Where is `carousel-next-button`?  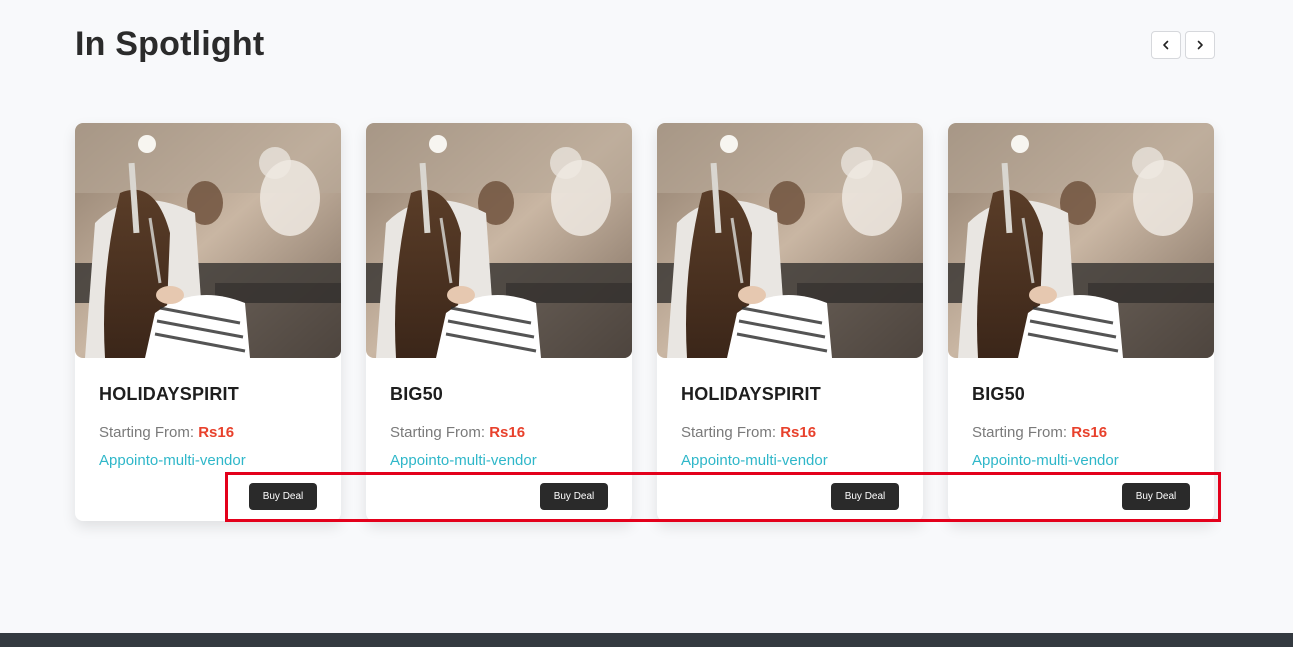 carousel-next-button is located at coordinates (1200, 45).